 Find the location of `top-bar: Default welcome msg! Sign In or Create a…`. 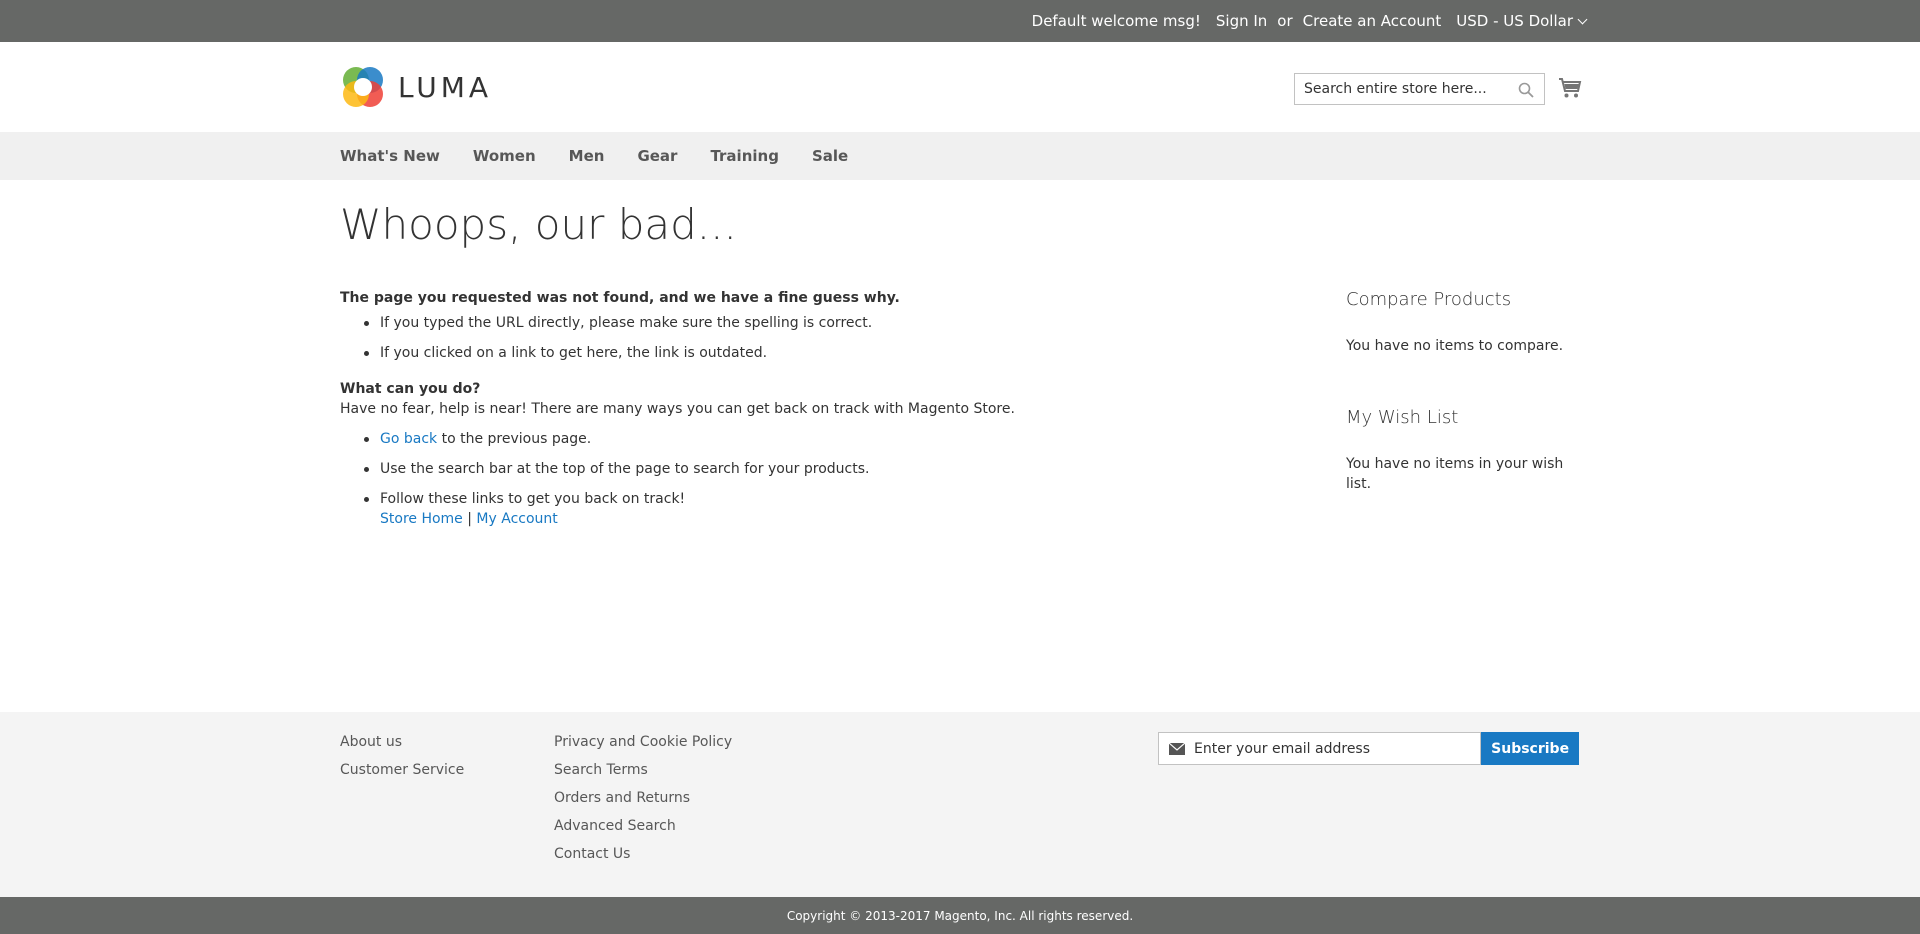

top-bar: Default welcome msg! Sign In or Create a… is located at coordinates (960, 21).